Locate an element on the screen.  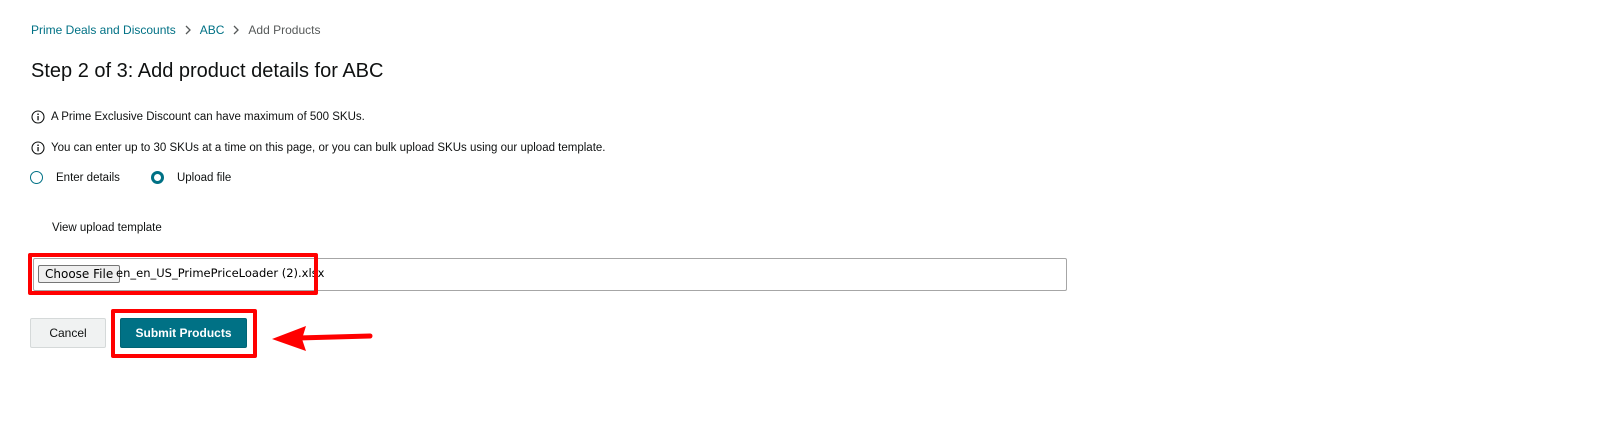
radio-label: Enter details is located at coordinates (88, 177).